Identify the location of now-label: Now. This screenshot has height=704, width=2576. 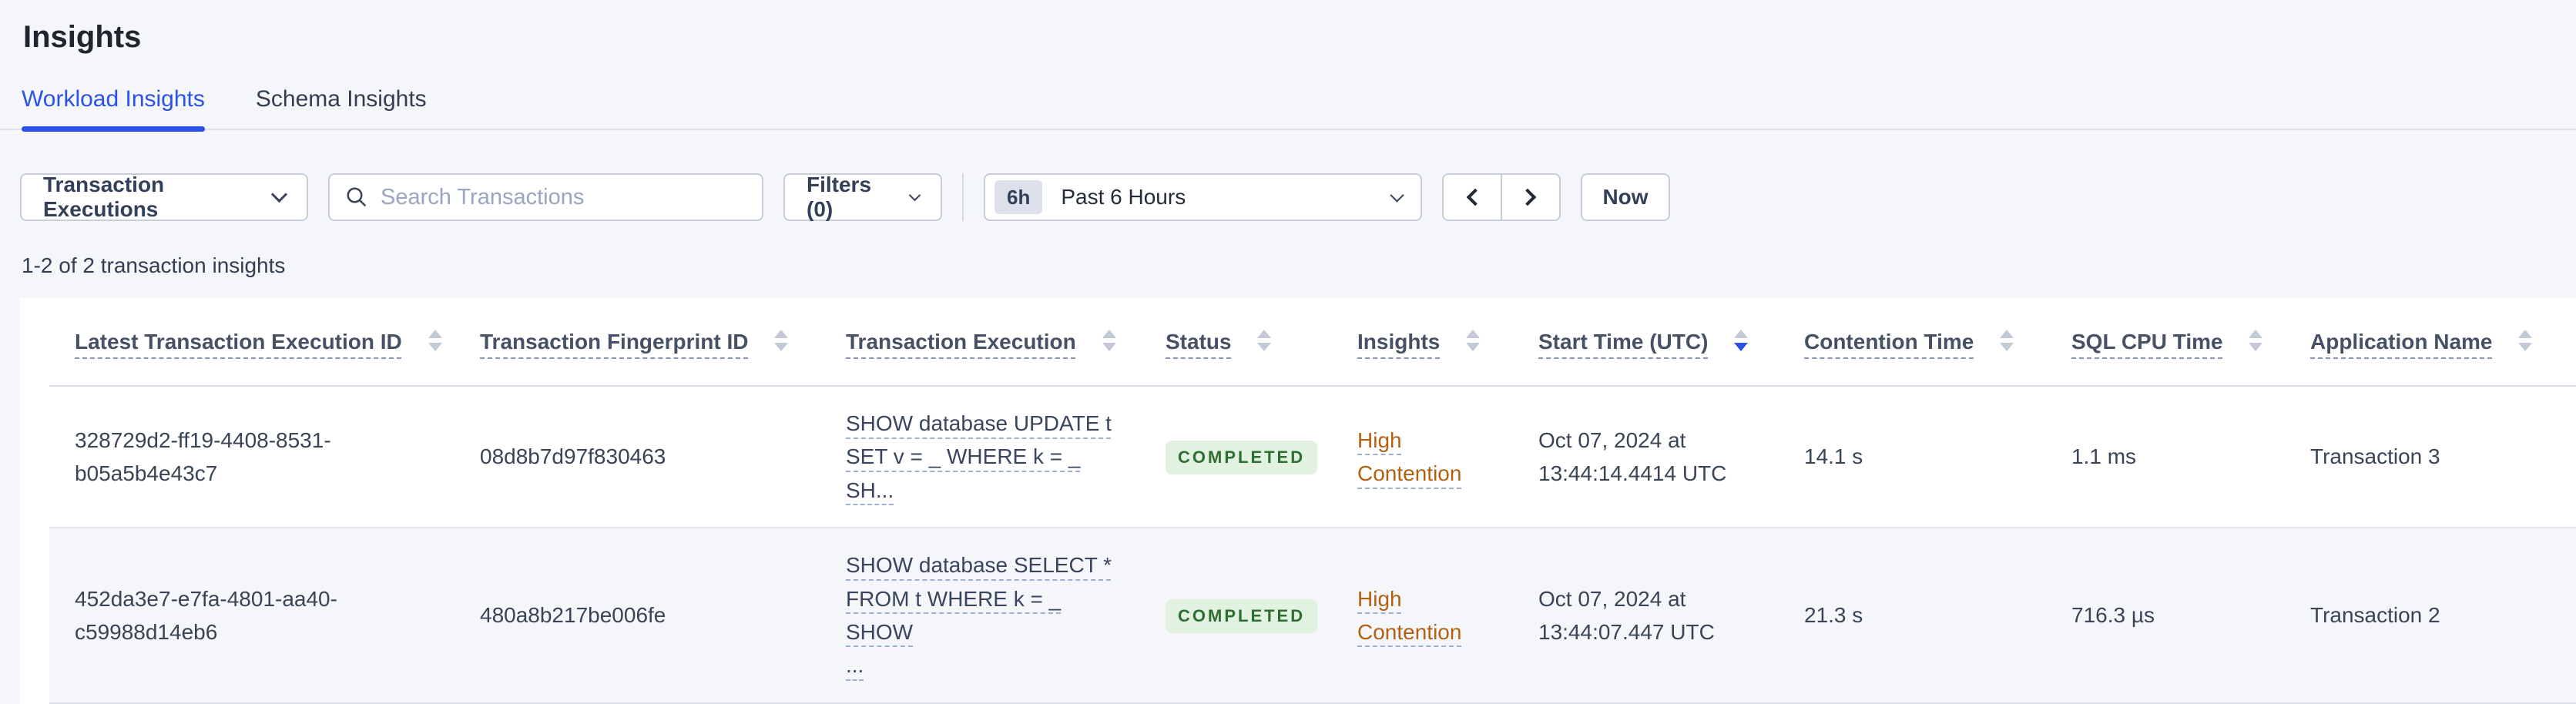
(1625, 197).